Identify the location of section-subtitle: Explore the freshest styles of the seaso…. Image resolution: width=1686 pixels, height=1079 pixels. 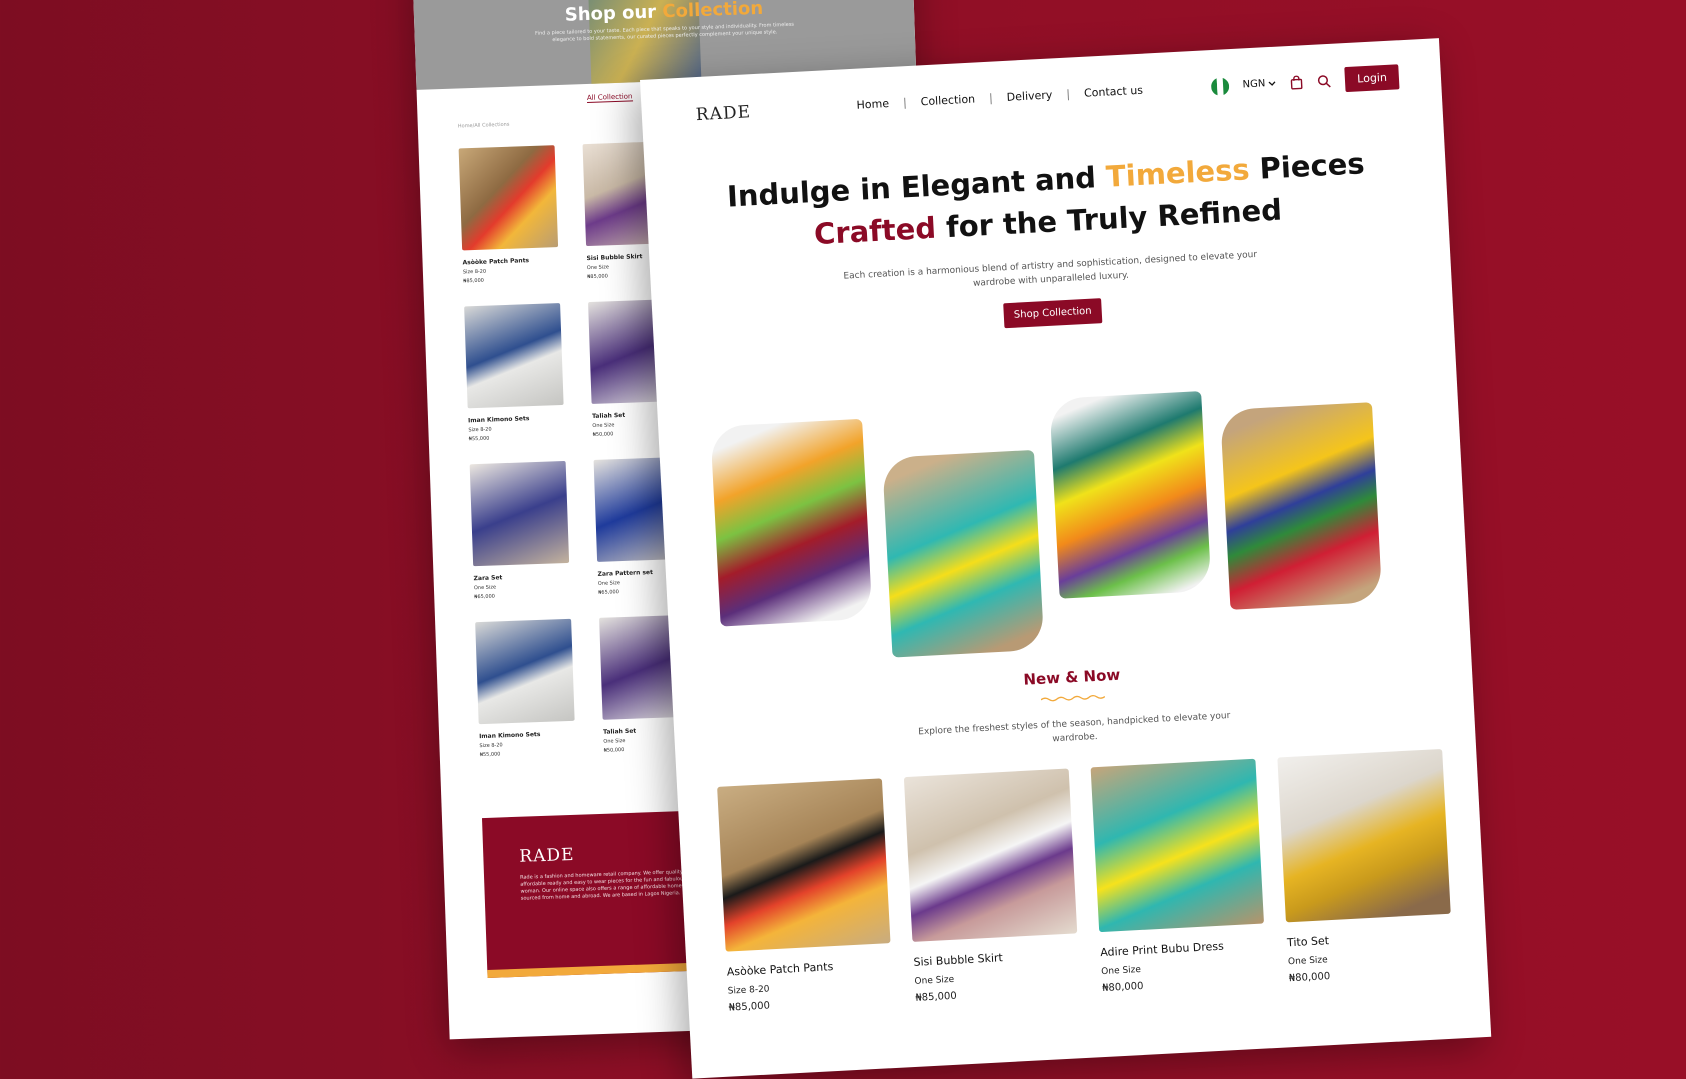
(1074, 727).